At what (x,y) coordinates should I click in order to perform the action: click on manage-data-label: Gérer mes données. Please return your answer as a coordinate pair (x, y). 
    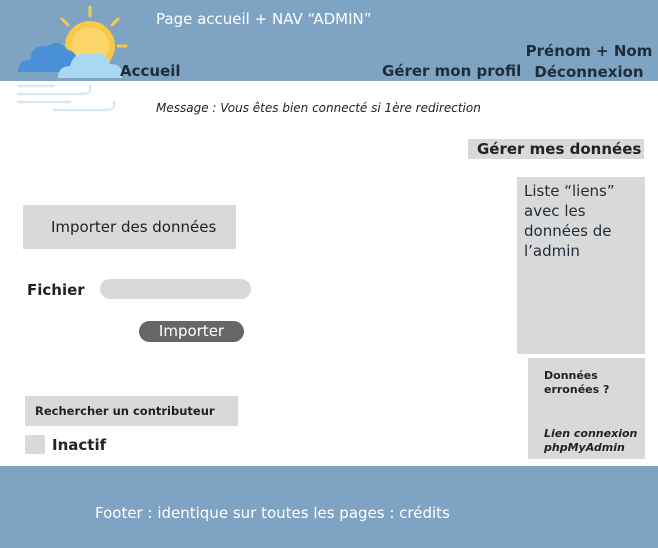
    Looking at the image, I should click on (559, 149).